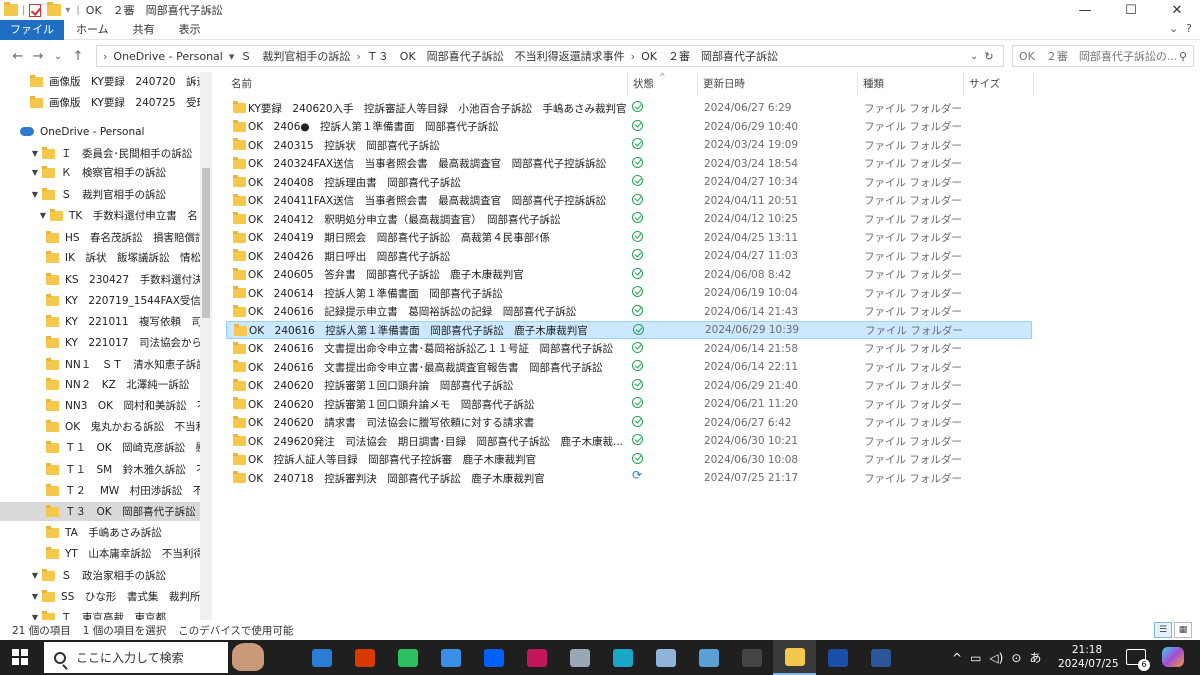 The width and height of the screenshot is (1200, 675). What do you see at coordinates (58, 56) in the screenshot?
I see `recent-locations-button: ⌄` at bounding box center [58, 56].